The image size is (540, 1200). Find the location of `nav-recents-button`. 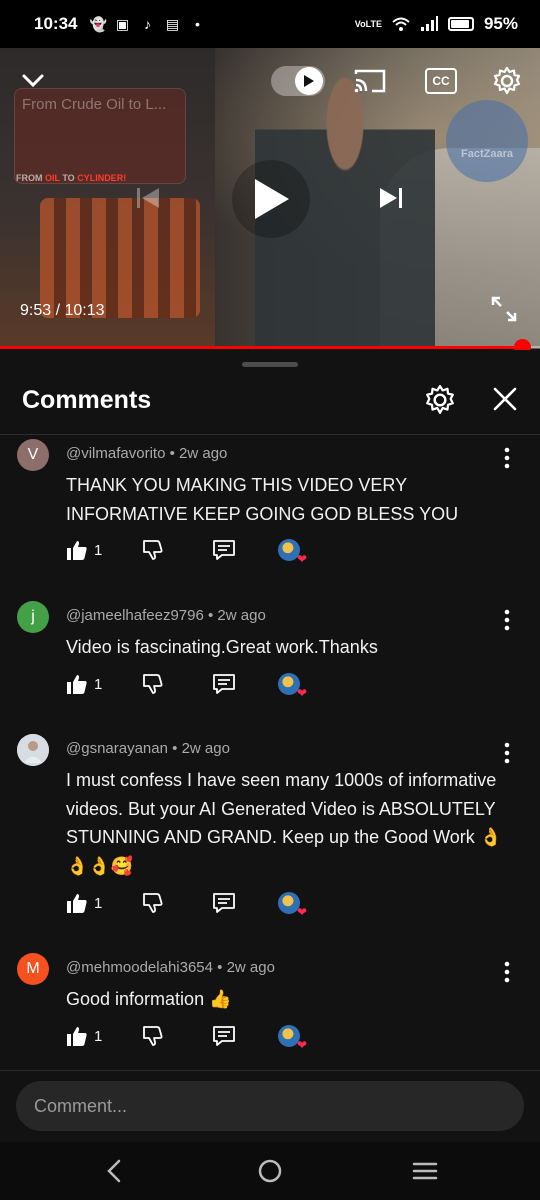

nav-recents-button is located at coordinates (425, 1171).